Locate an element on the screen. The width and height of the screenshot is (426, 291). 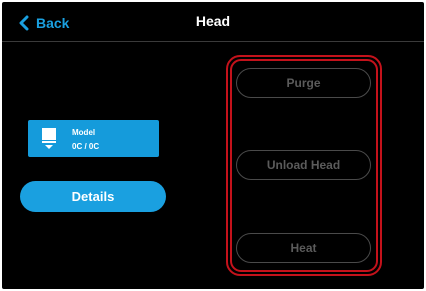
purge-button: Purge is located at coordinates (303, 83).